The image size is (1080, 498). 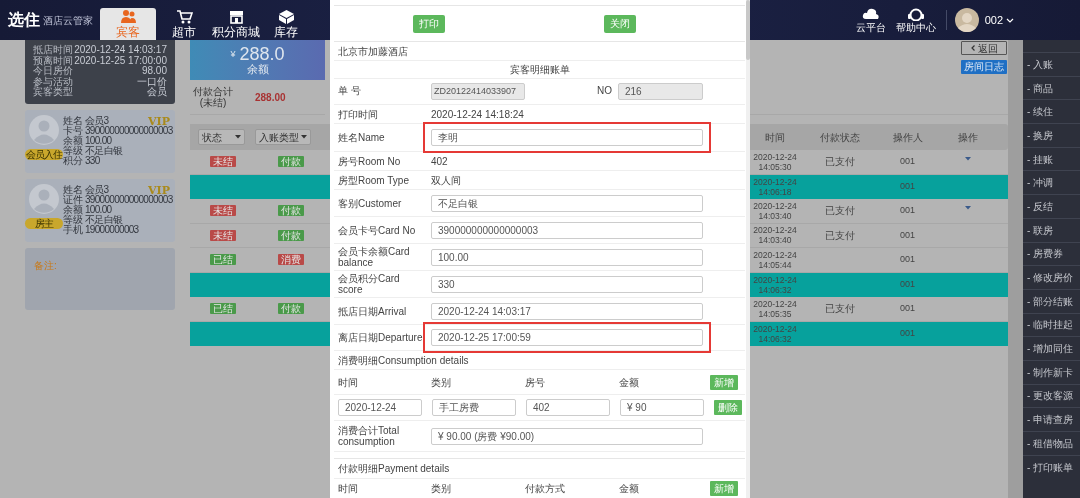 What do you see at coordinates (393, 469) in the screenshot?
I see `section-title: 付款明细Payment details` at bounding box center [393, 469].